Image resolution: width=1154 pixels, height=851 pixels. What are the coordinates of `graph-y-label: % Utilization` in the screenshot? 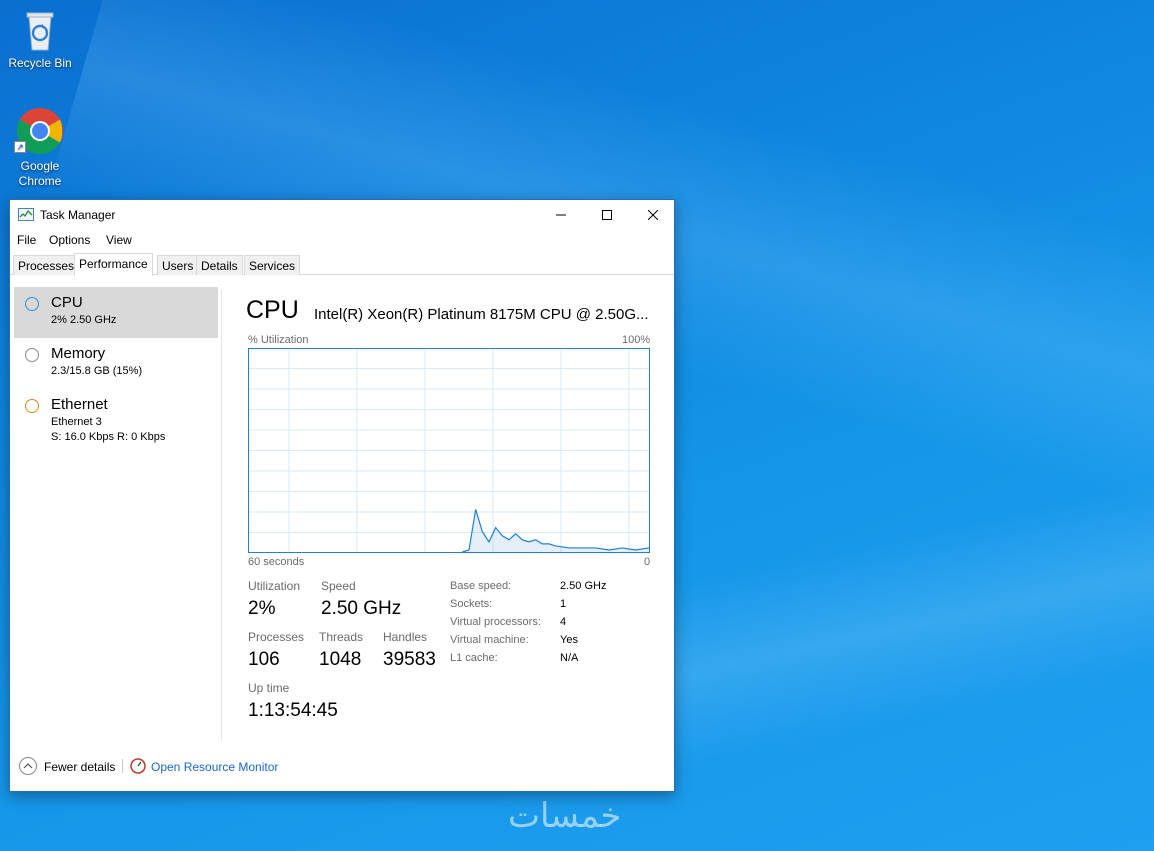 It's located at (278, 340).